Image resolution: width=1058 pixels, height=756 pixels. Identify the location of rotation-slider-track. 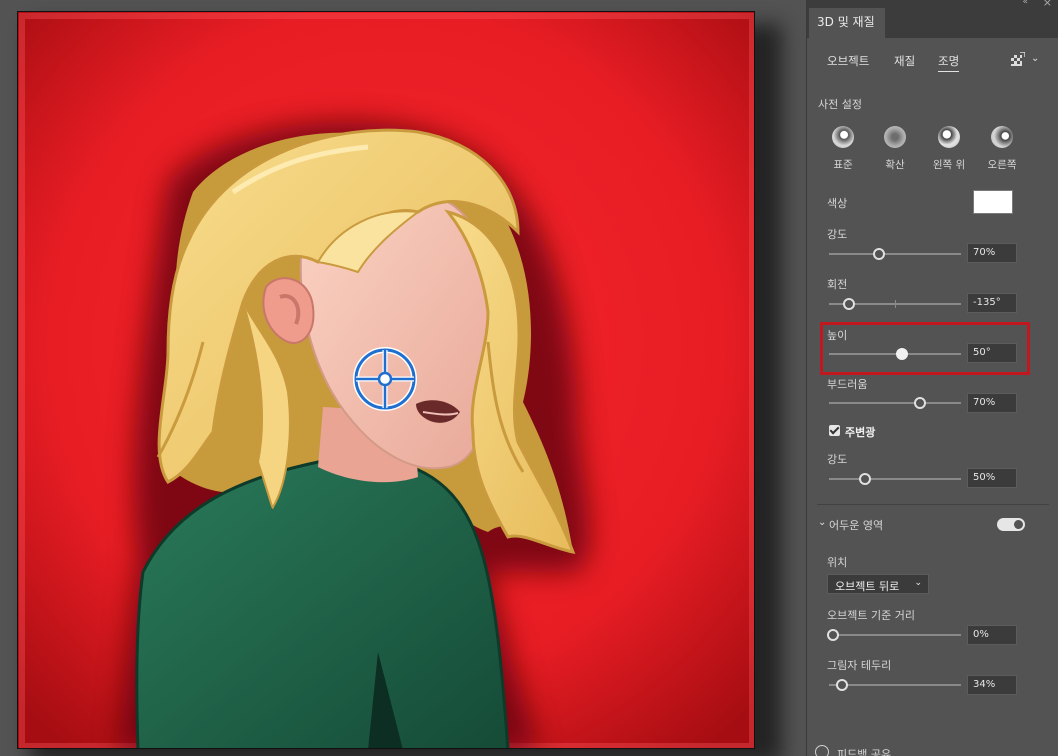
(895, 304).